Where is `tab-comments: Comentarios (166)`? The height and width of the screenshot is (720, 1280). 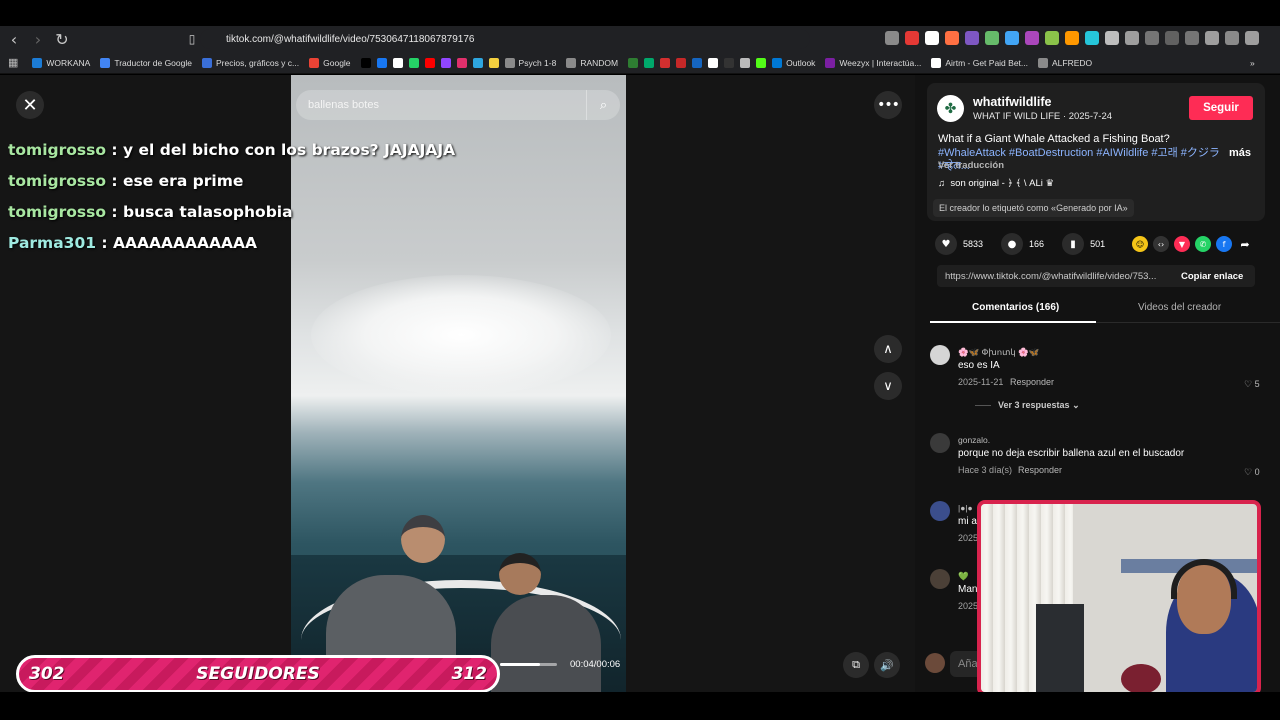
tab-comments: Comentarios (166) is located at coordinates (1015, 307).